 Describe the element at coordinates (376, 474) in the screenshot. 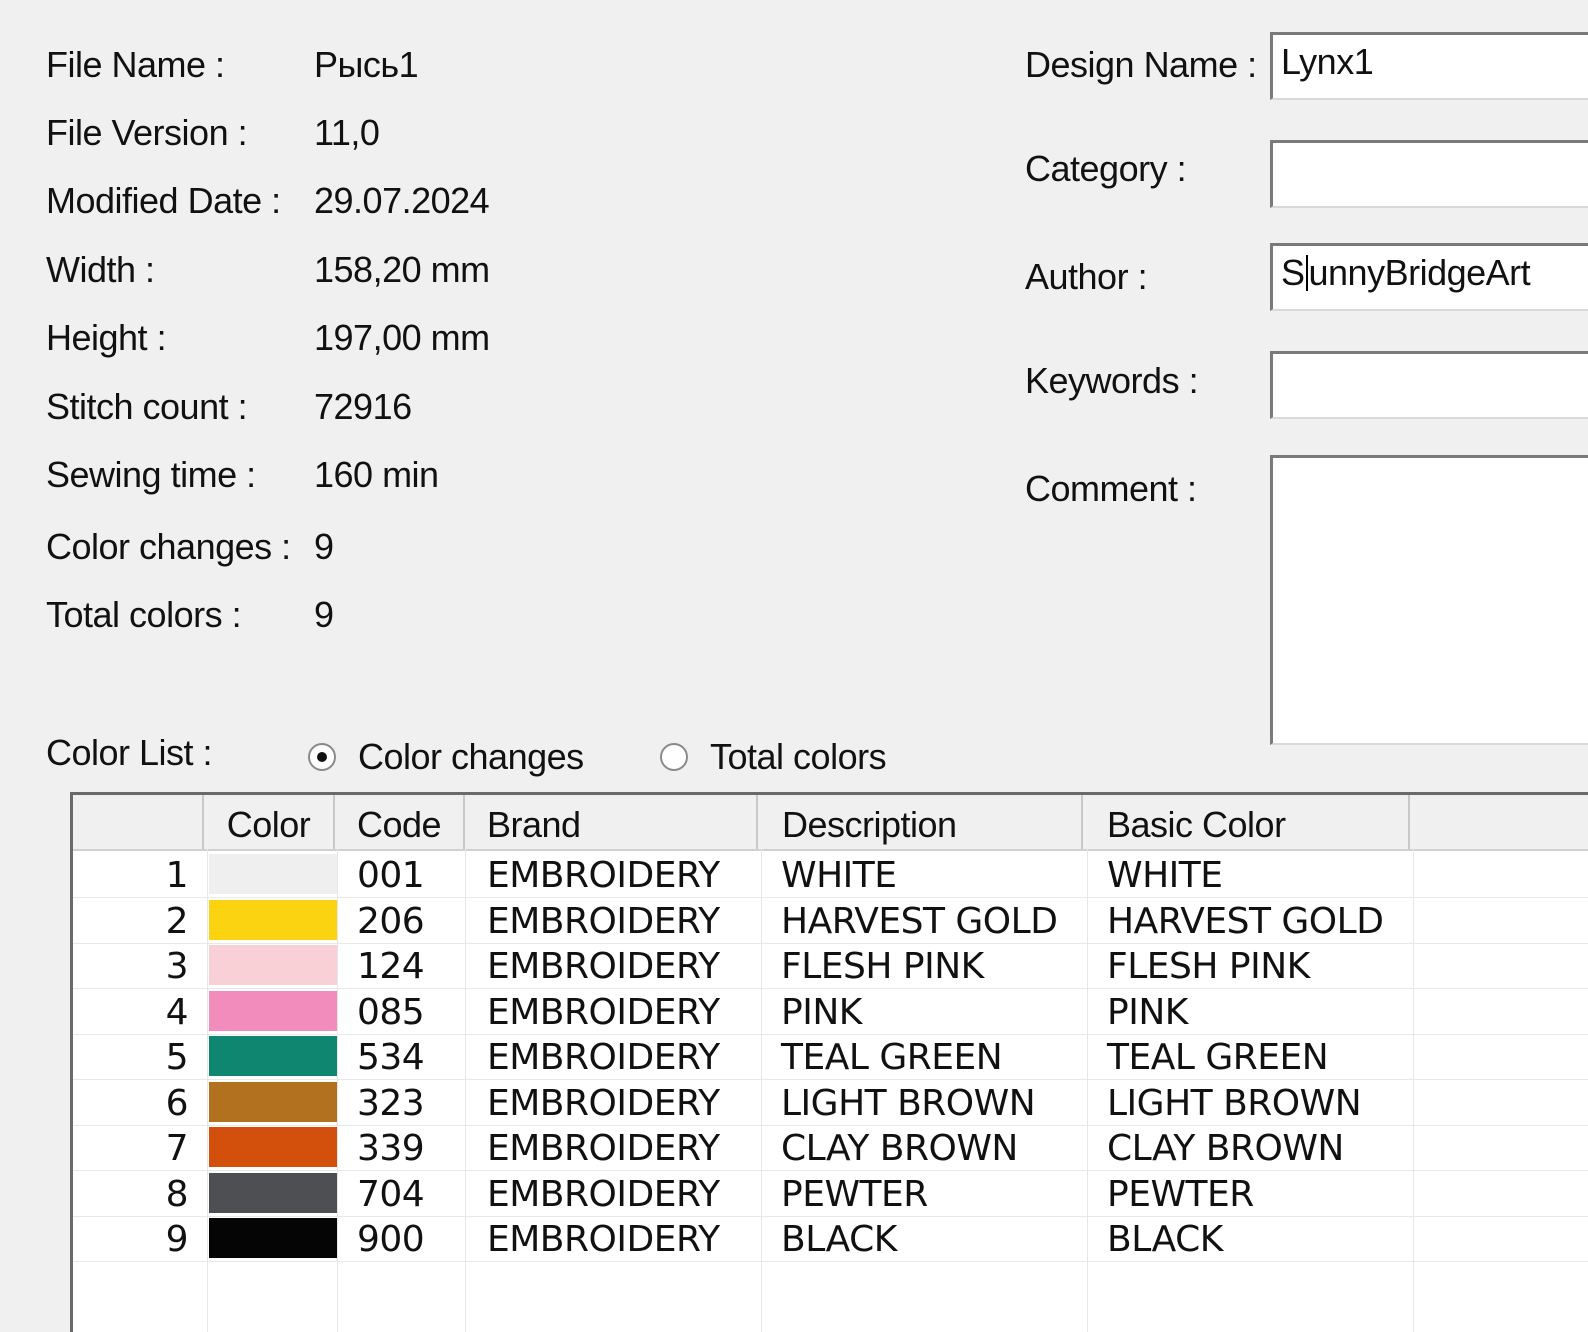

I see `sewing-time-value: 160 min` at that location.